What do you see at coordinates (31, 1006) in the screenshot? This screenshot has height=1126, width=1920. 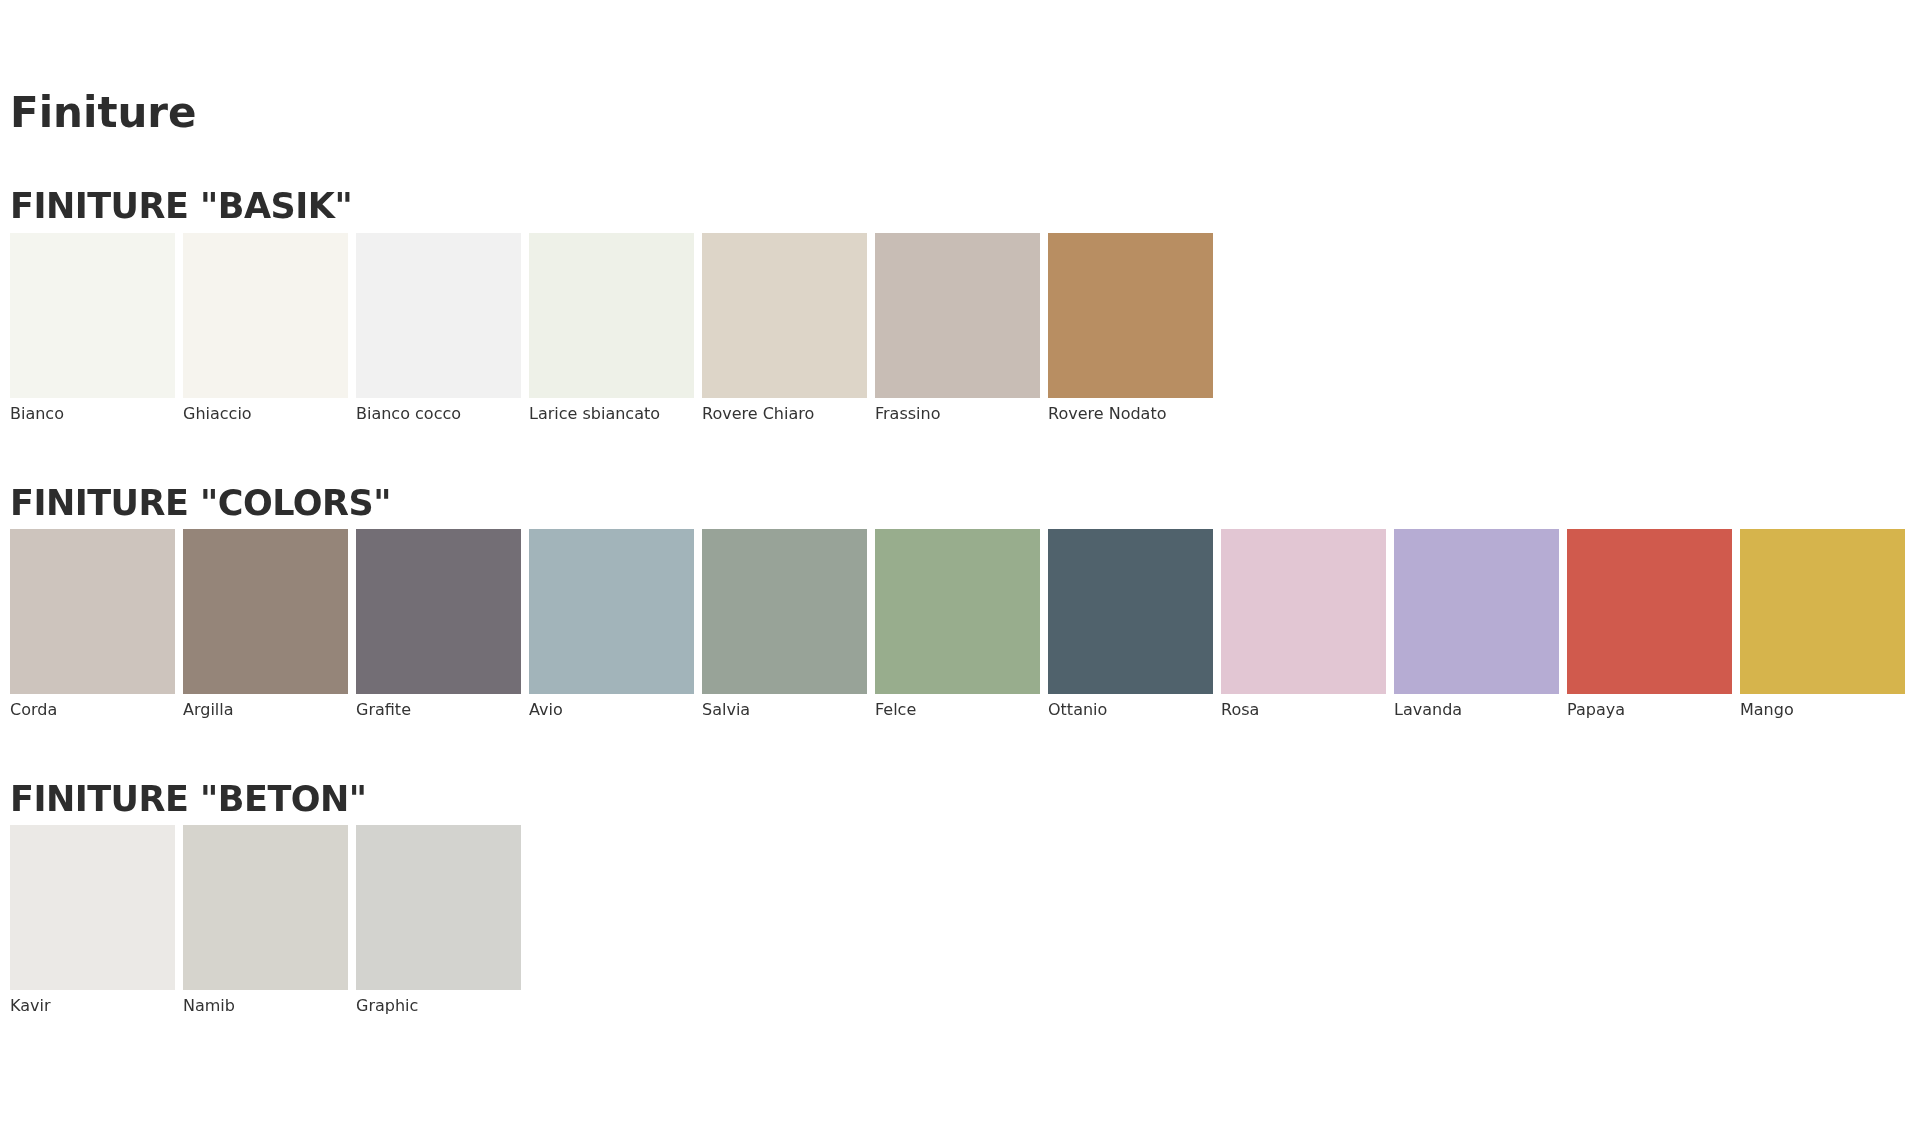 I see `finish-name: Kavir` at bounding box center [31, 1006].